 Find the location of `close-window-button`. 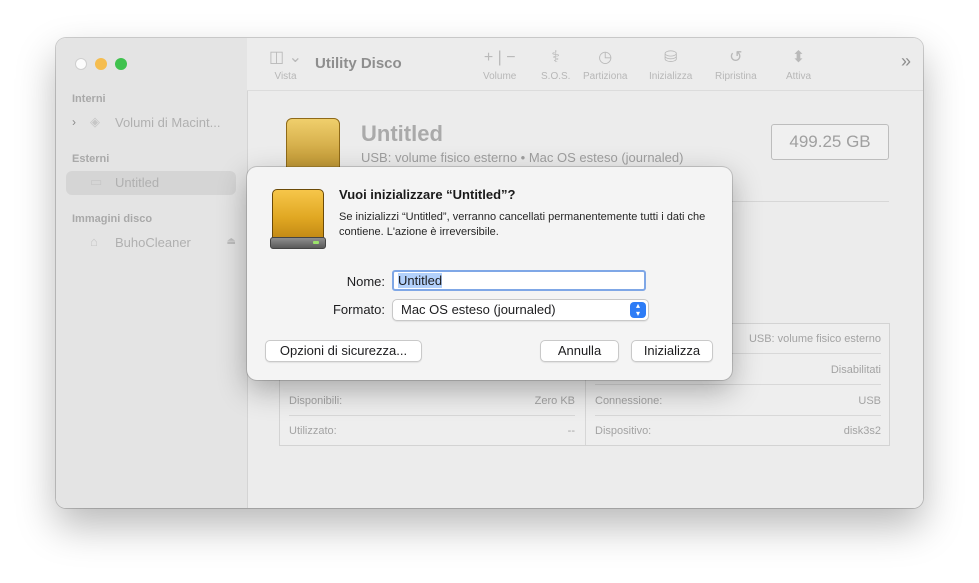

close-window-button is located at coordinates (81, 64).